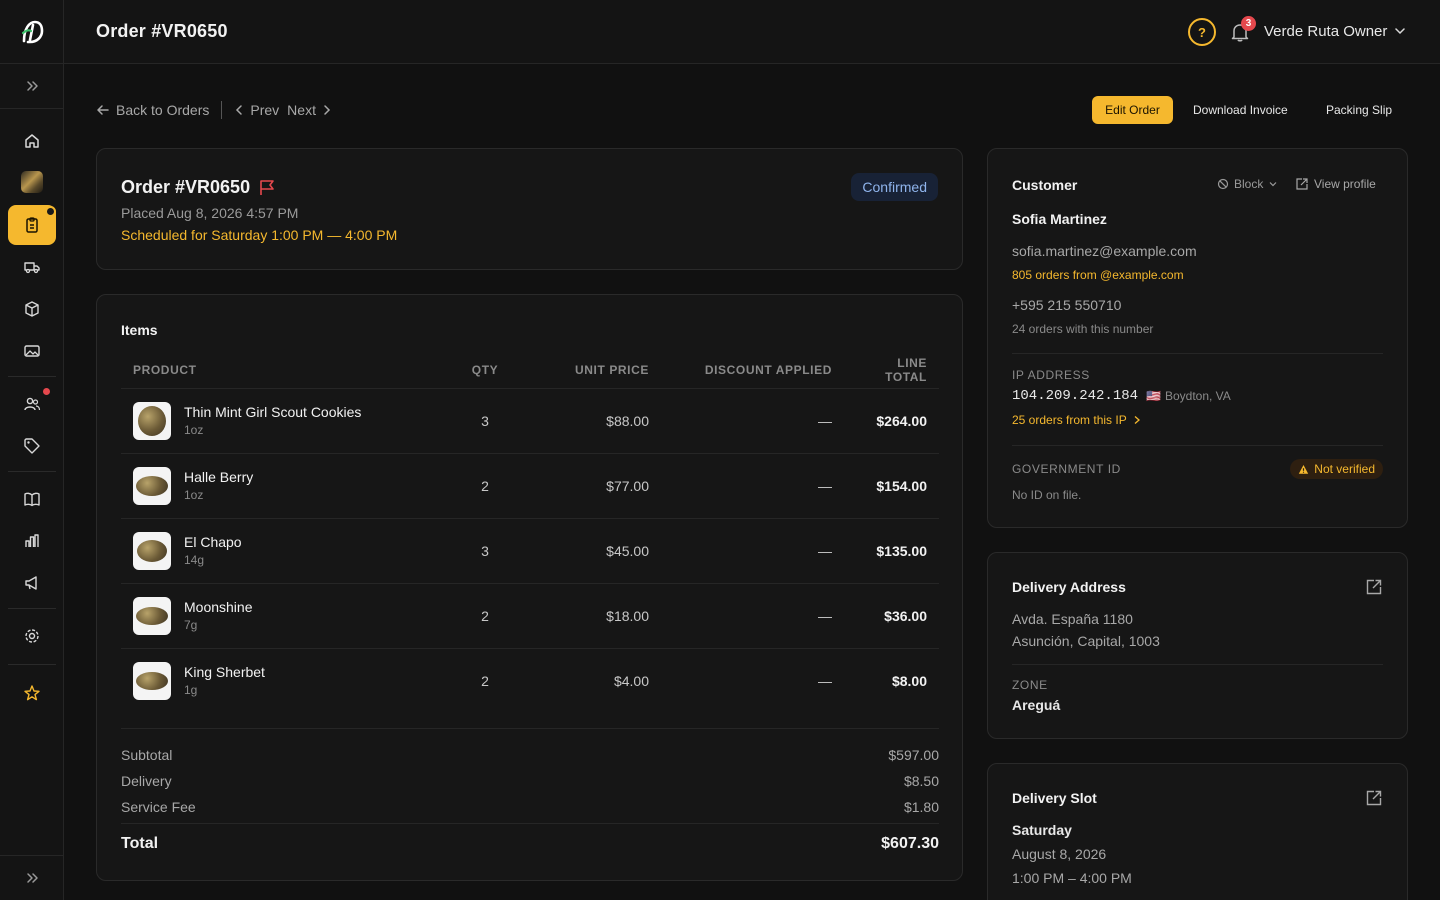 The image size is (1440, 900). I want to click on sidebar-item-home, so click(32, 141).